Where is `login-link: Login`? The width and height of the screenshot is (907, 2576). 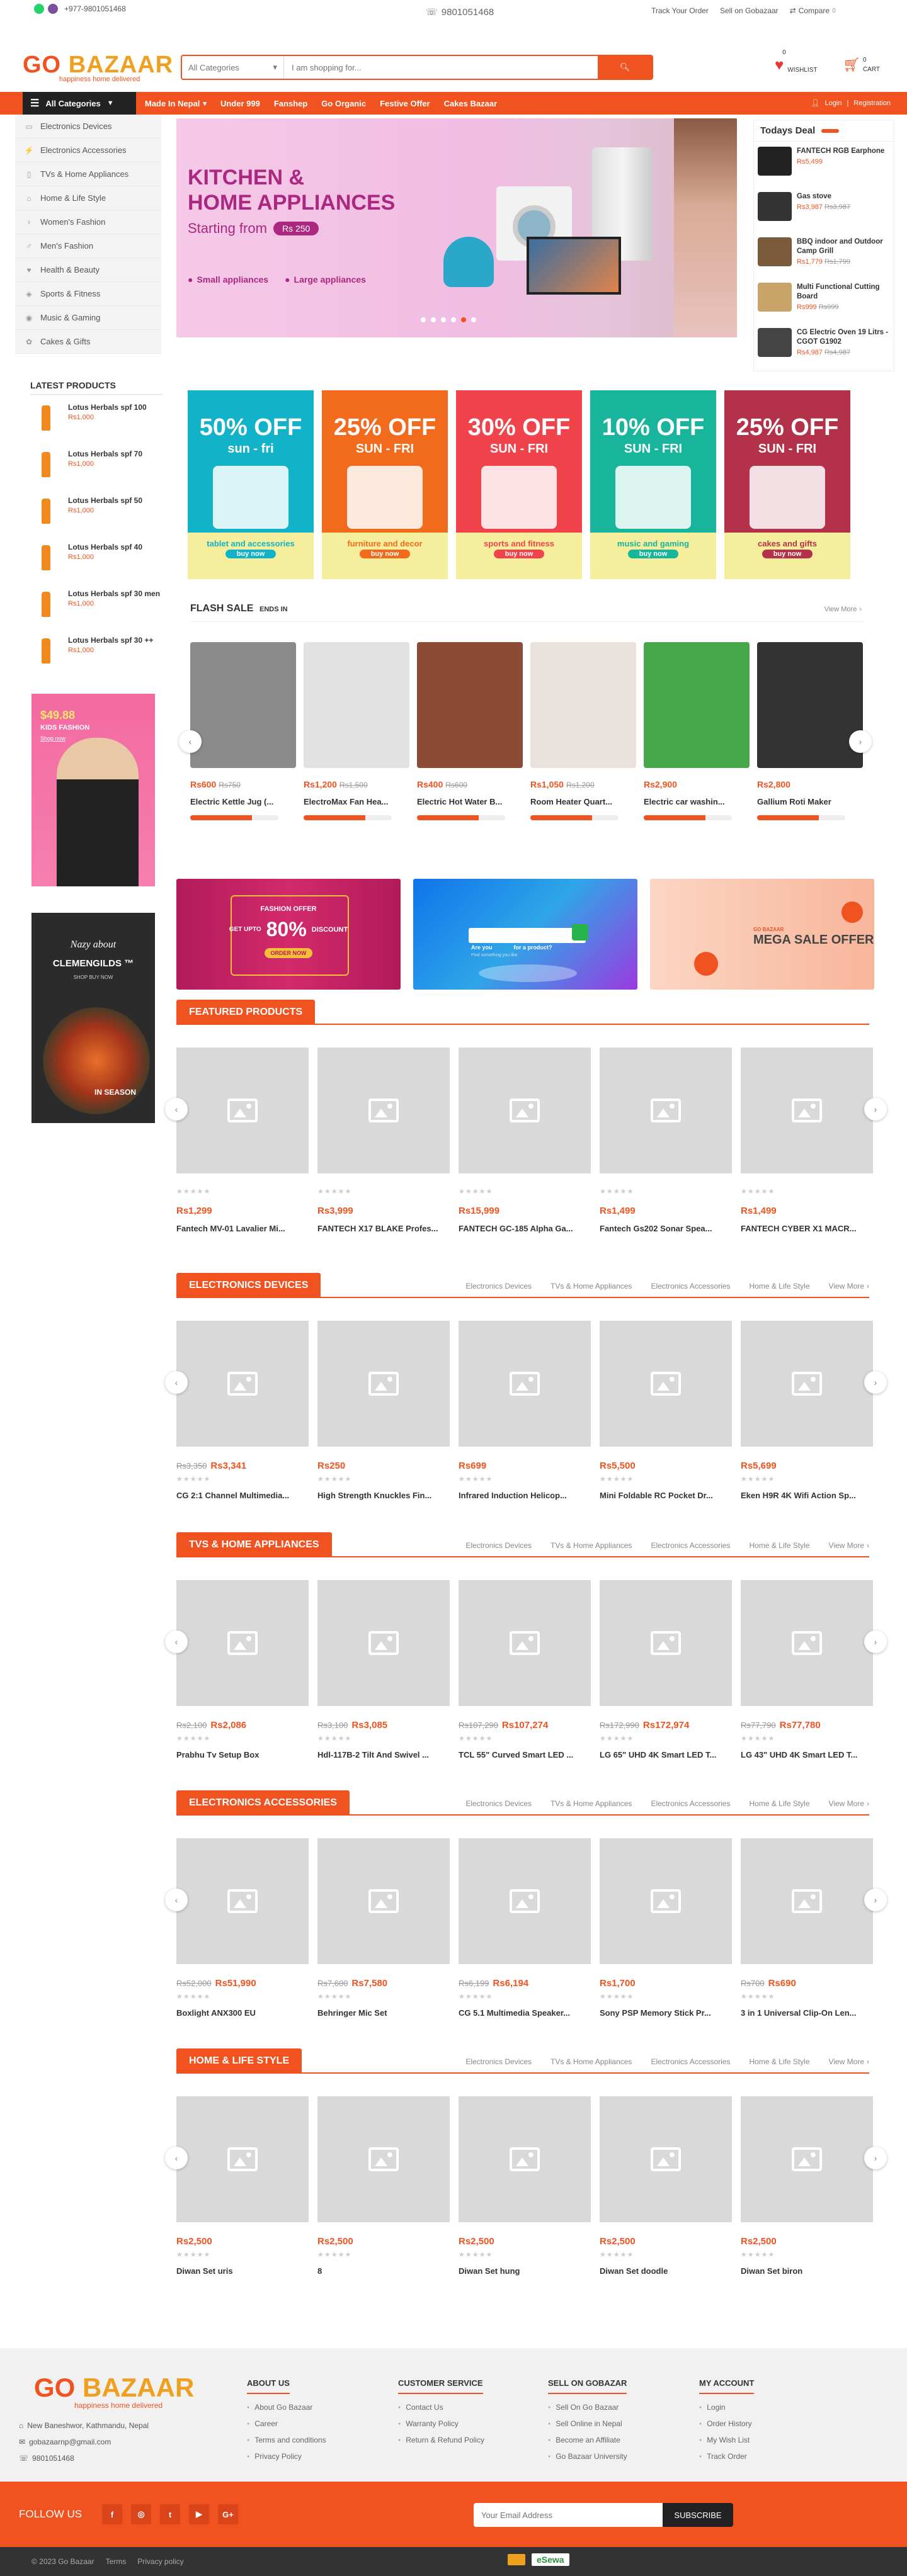 login-link: Login is located at coordinates (833, 103).